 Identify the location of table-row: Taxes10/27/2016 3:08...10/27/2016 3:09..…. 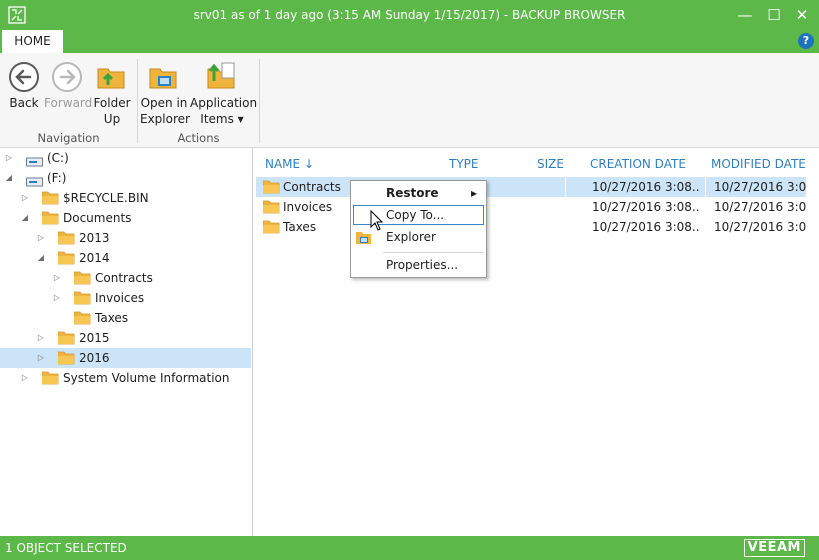
(531, 227).